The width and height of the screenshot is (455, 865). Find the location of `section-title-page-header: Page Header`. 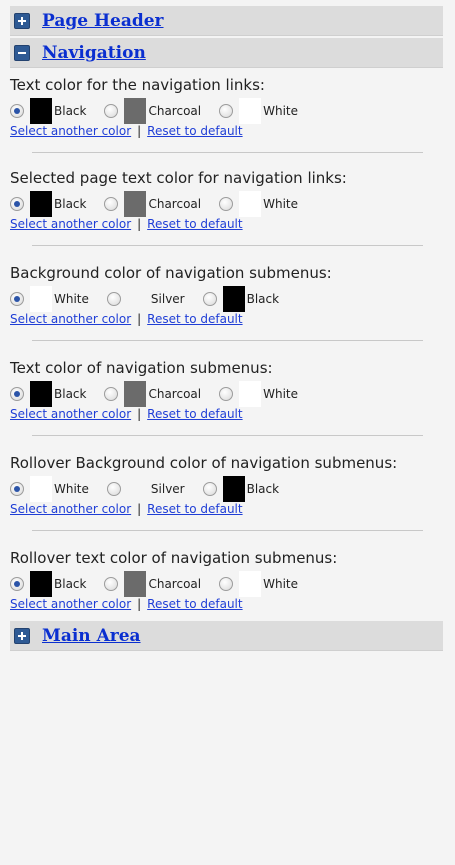

section-title-page-header: Page Header is located at coordinates (103, 21).